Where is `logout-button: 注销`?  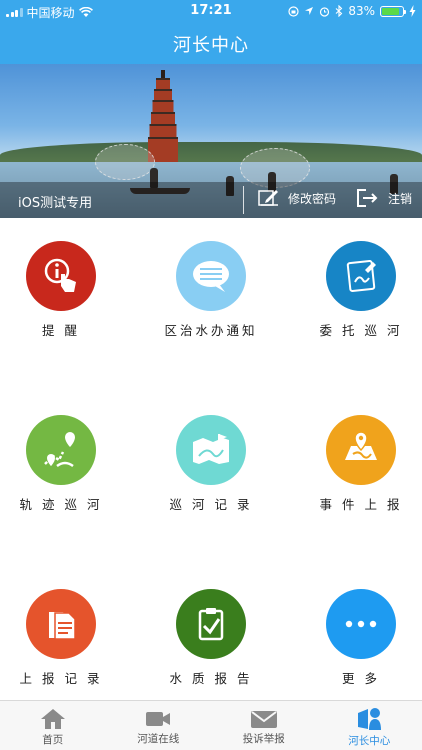
logout-button: 注销 is located at coordinates (384, 198).